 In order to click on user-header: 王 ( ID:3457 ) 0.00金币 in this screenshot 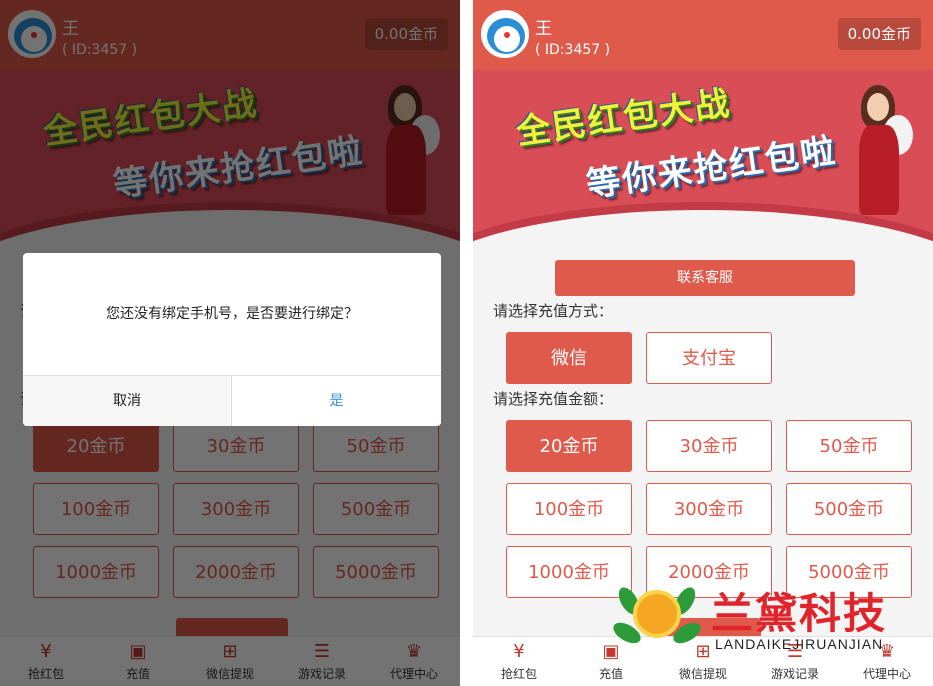, I will do `click(703, 35)`.